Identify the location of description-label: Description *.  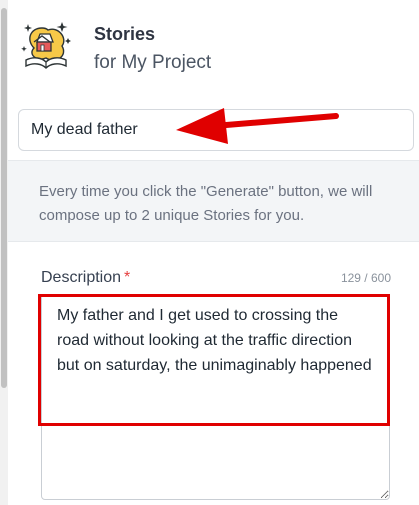
(85, 278).